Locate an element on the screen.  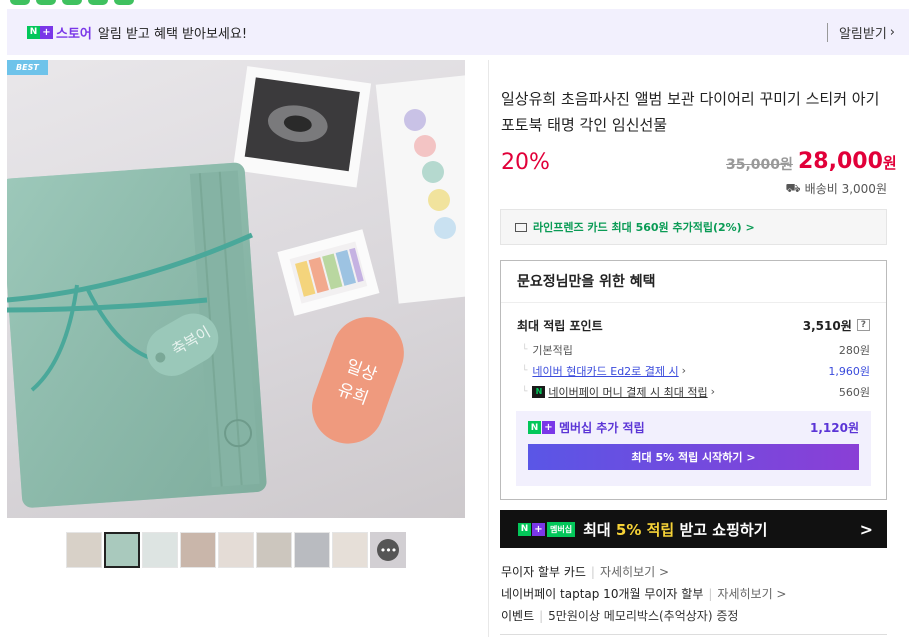
info-label: 무이자 할부 카드 is located at coordinates (543, 572).